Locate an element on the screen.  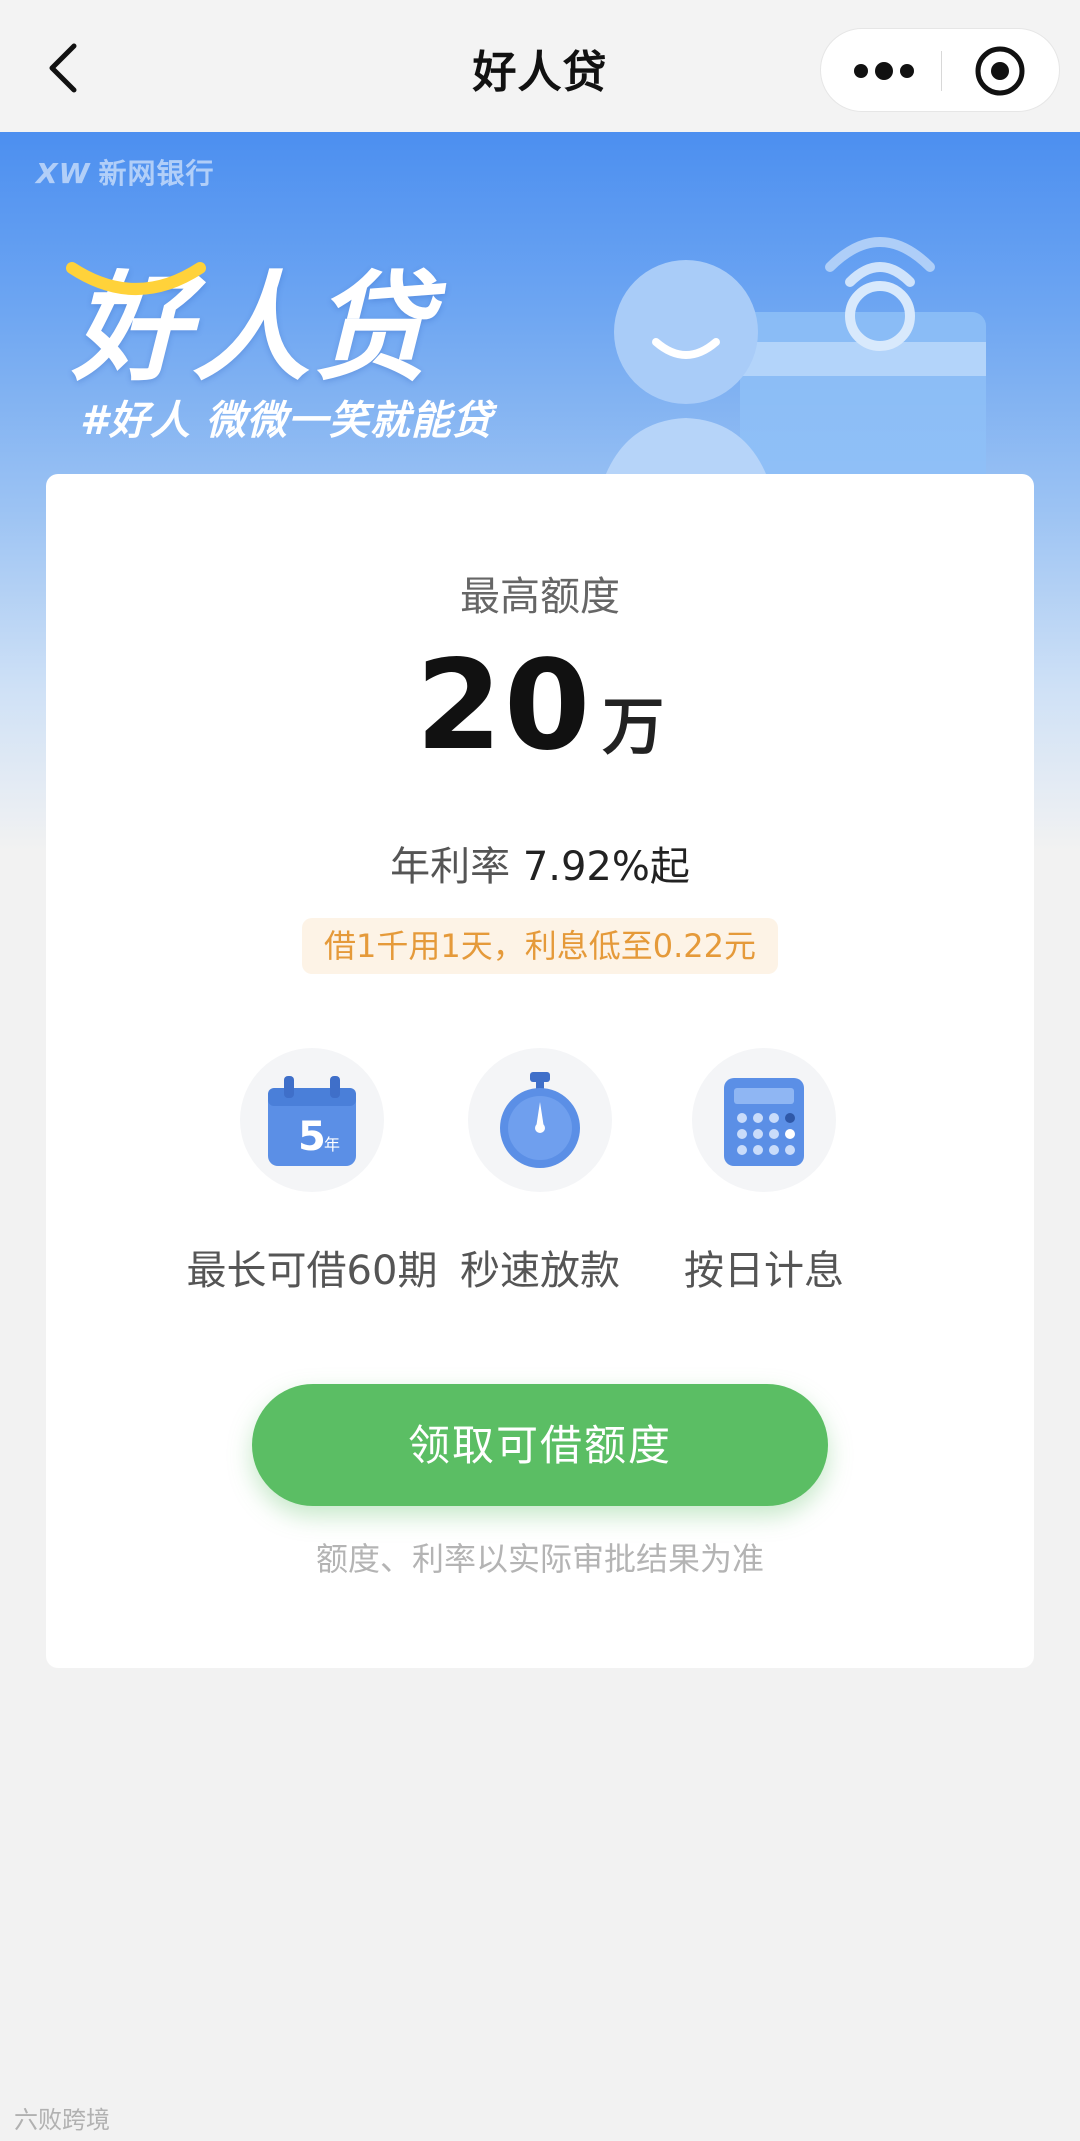
bank-logo-name: 新网银行 is located at coordinates (156, 173).